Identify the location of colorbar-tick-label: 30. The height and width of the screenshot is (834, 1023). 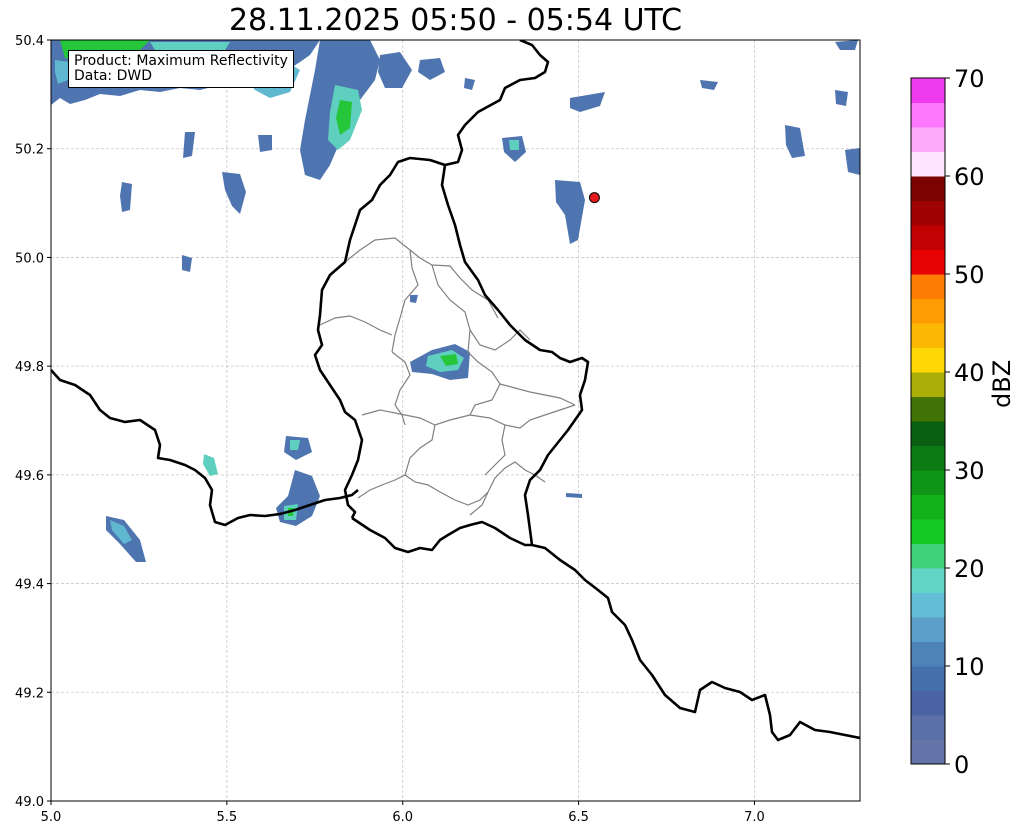
(969, 471).